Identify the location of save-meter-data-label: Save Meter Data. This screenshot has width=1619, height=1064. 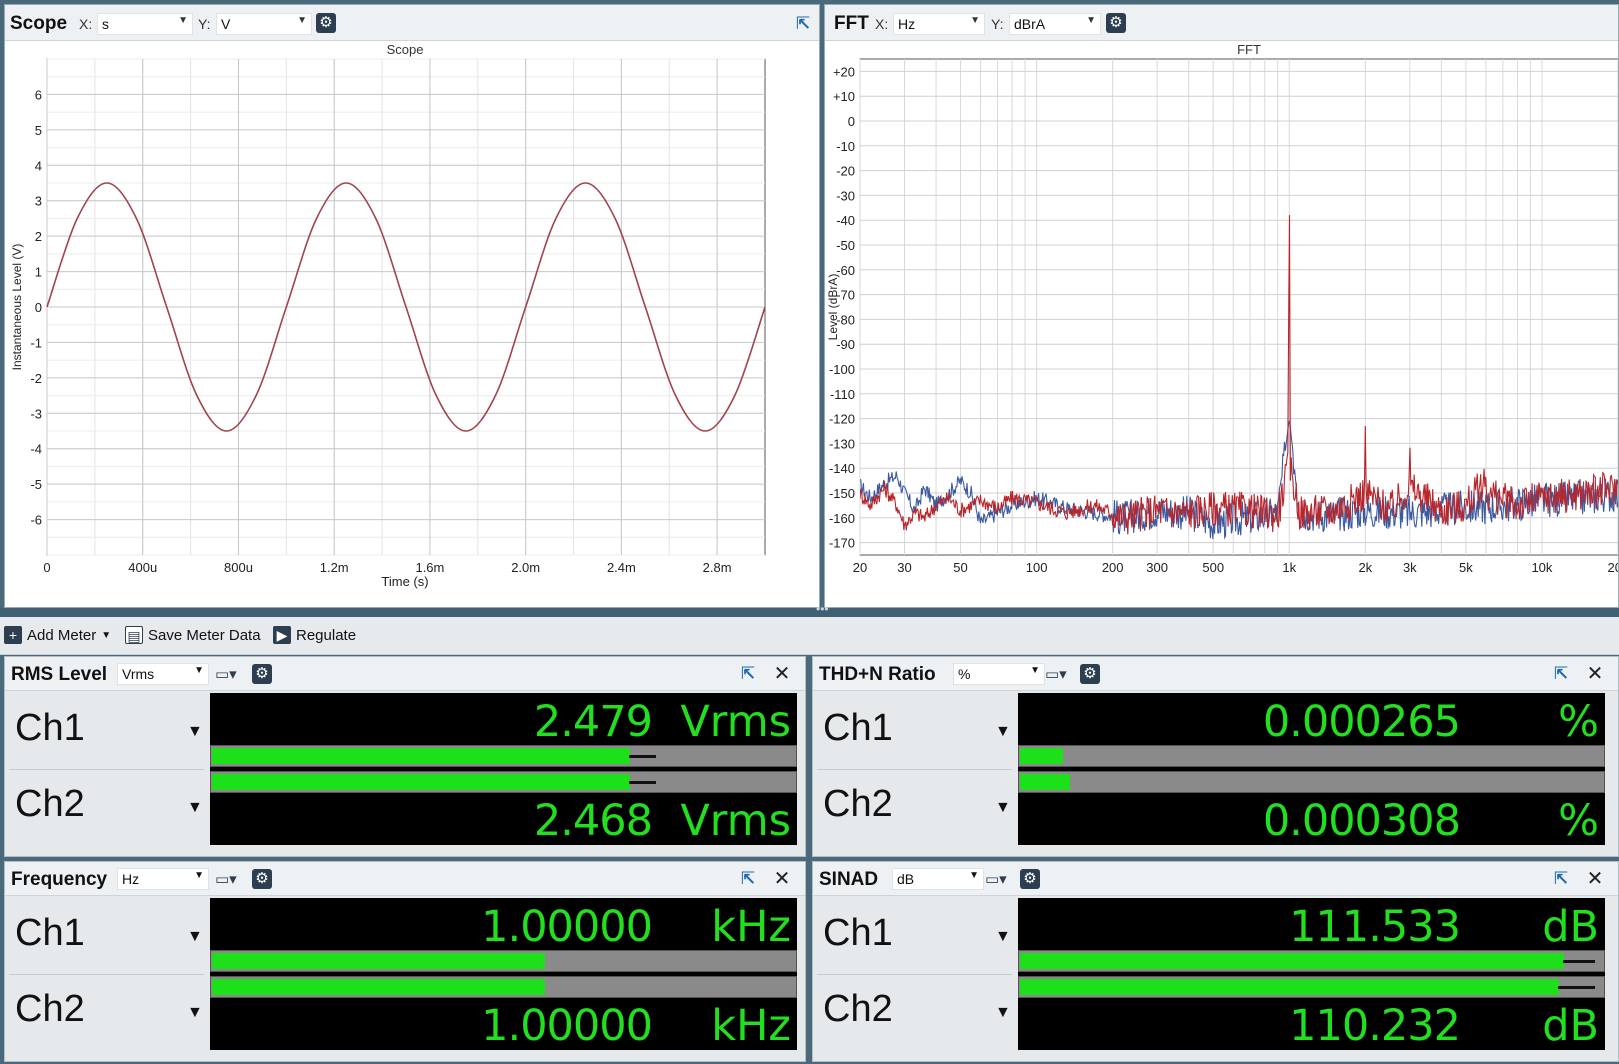
(204, 635).